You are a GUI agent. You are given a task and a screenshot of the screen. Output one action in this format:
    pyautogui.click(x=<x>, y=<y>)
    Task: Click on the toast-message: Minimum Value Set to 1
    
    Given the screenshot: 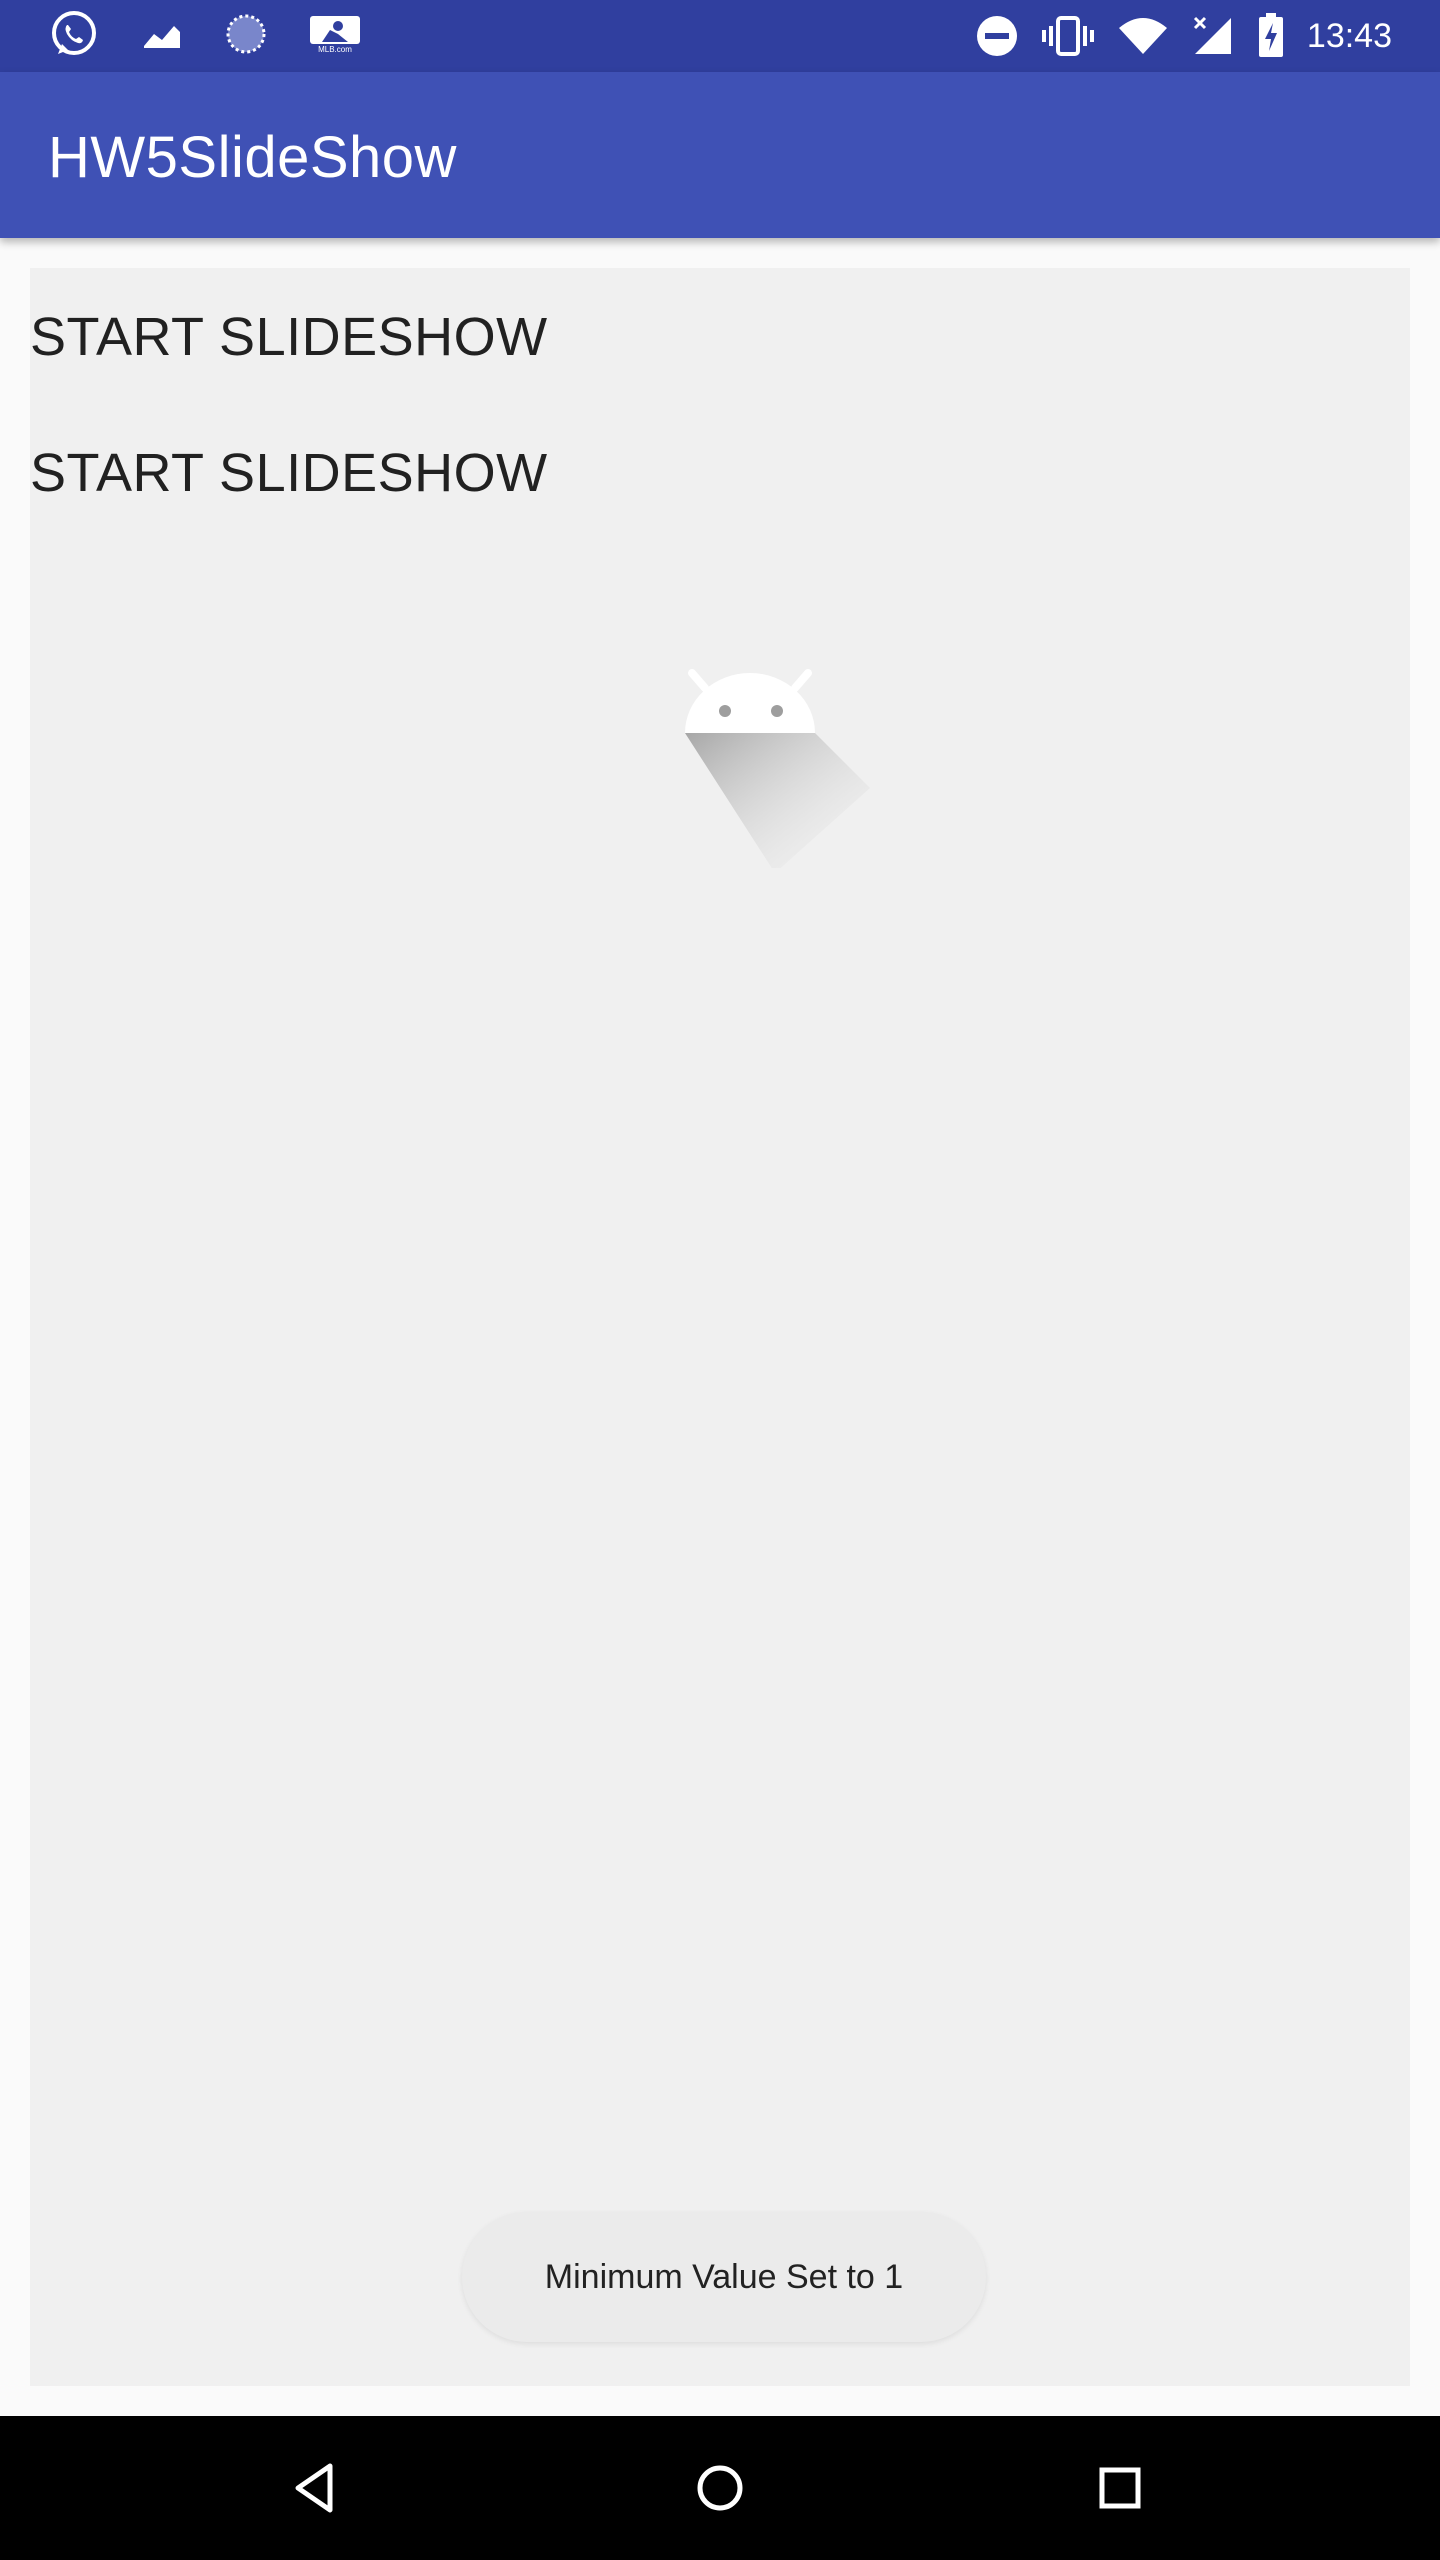 What is the action you would take?
    pyautogui.click(x=724, y=2276)
    